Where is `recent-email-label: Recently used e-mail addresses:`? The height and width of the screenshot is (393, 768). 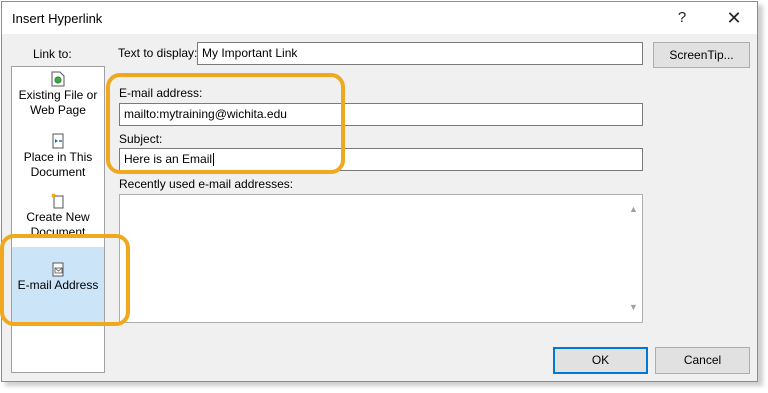
recent-email-label: Recently used e-mail addresses: is located at coordinates (206, 184).